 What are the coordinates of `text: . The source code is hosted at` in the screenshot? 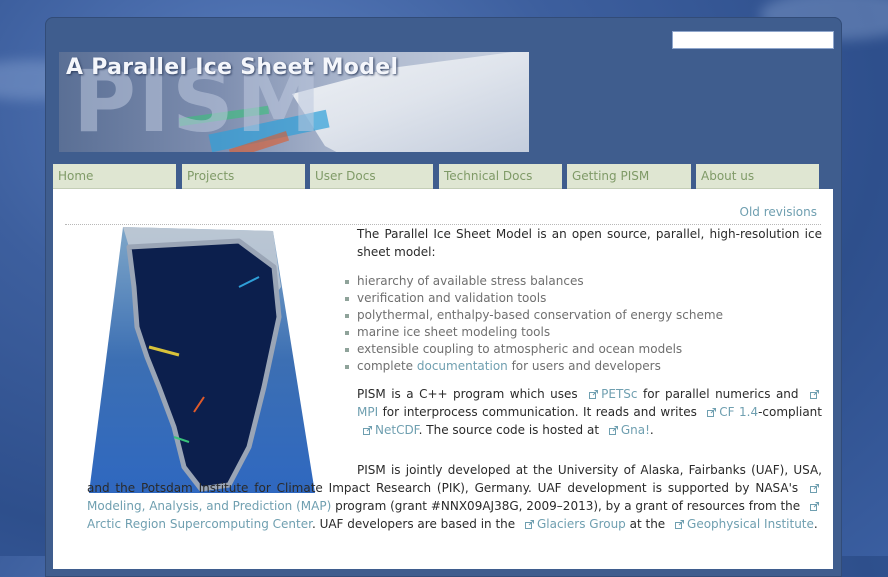 It's located at (510, 430).